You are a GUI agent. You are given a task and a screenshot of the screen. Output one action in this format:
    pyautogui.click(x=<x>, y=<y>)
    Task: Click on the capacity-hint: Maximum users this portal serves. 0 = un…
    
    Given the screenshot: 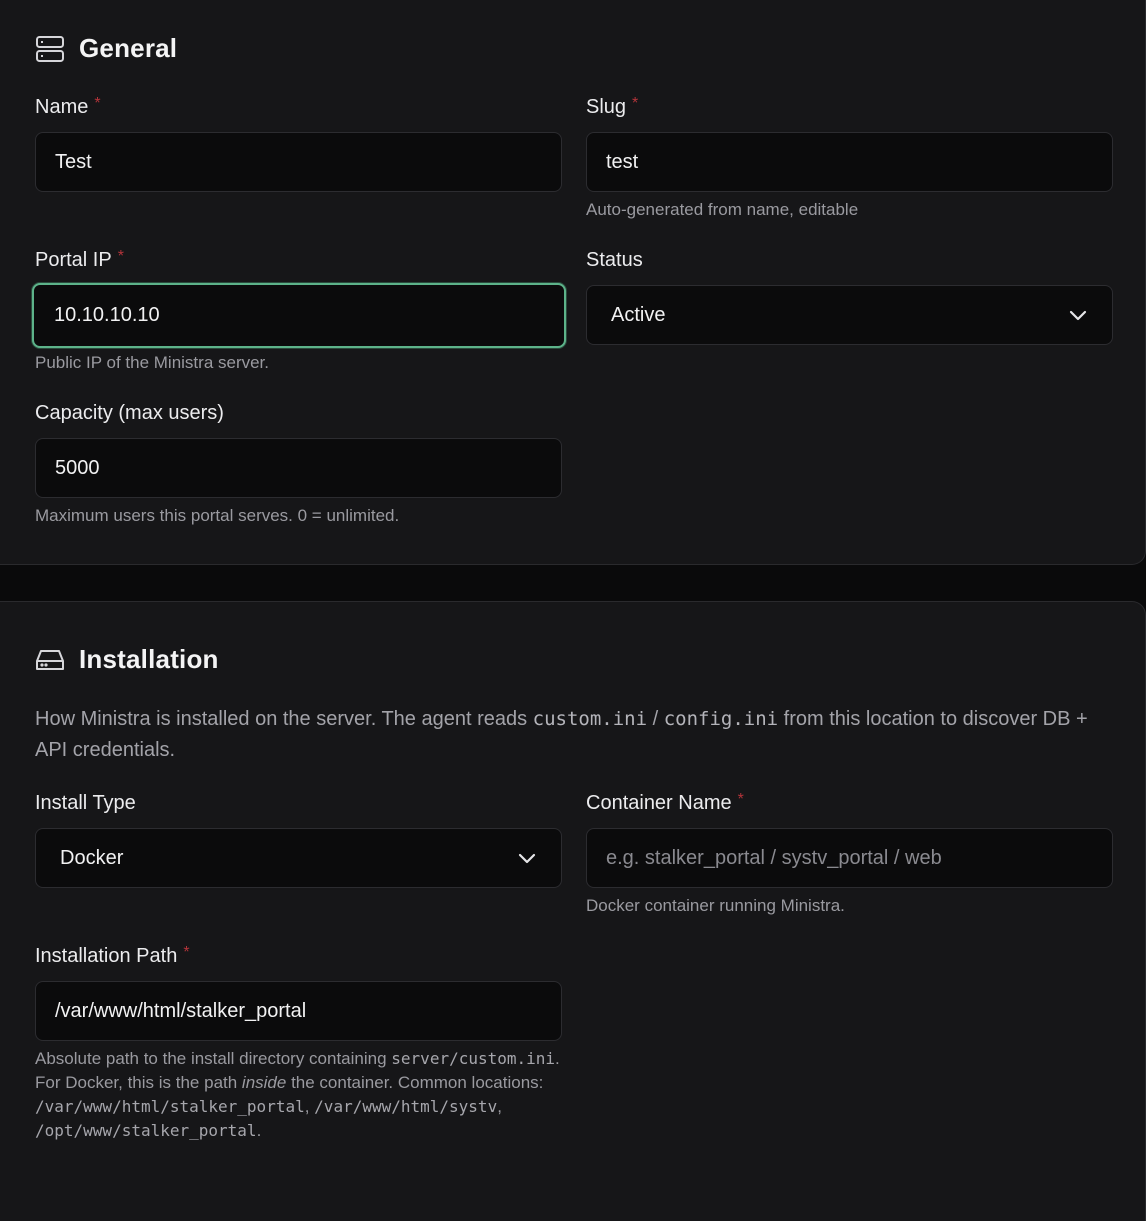 What is the action you would take?
    pyautogui.click(x=217, y=515)
    